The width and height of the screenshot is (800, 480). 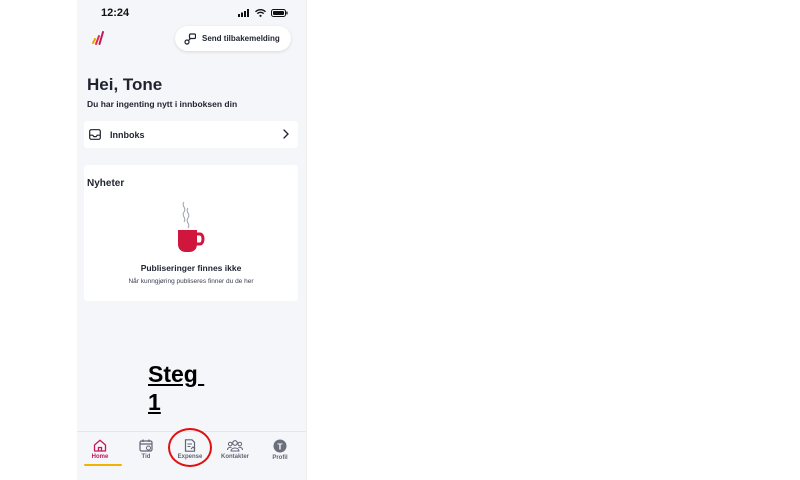 I want to click on avatar-icon: T, so click(x=280, y=446).